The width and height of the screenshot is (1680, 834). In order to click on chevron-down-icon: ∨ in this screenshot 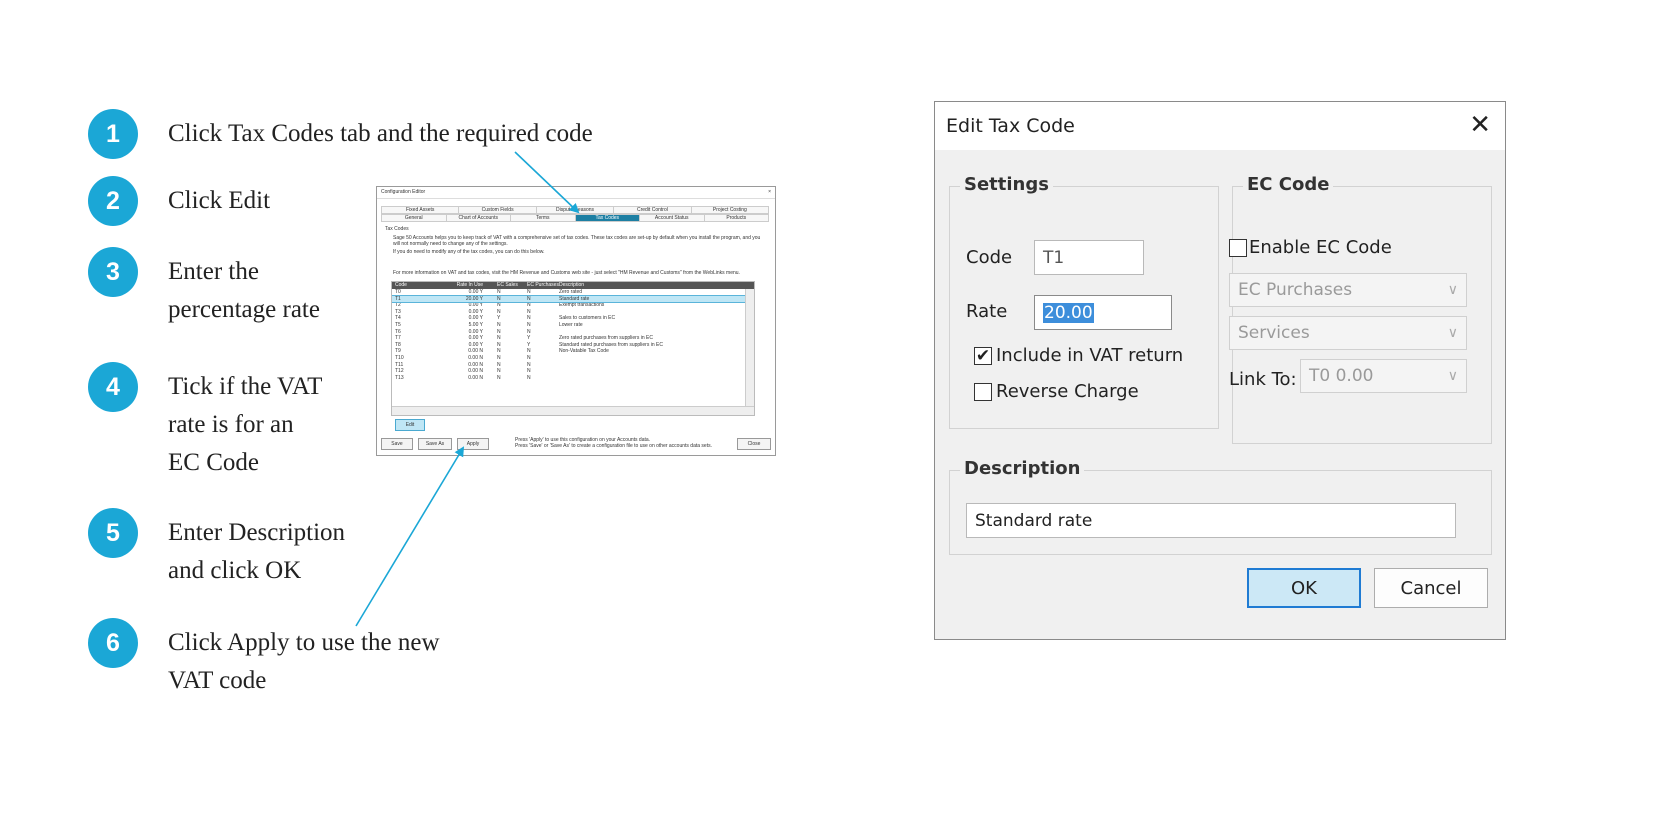, I will do `click(1452, 376)`.